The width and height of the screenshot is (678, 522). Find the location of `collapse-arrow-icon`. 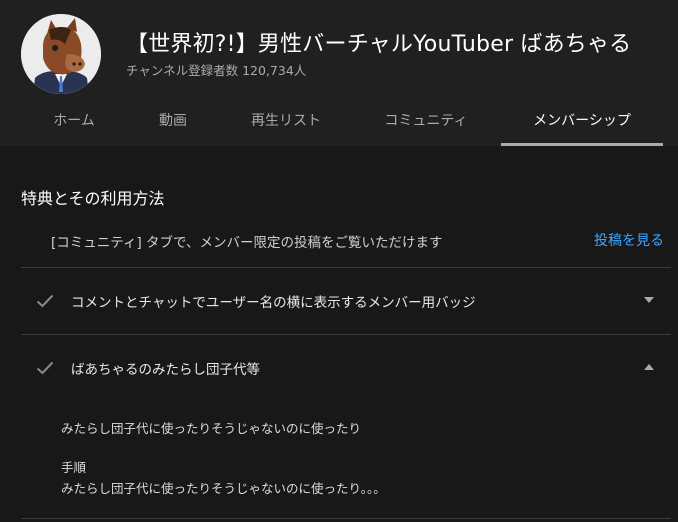

collapse-arrow-icon is located at coordinates (649, 367).